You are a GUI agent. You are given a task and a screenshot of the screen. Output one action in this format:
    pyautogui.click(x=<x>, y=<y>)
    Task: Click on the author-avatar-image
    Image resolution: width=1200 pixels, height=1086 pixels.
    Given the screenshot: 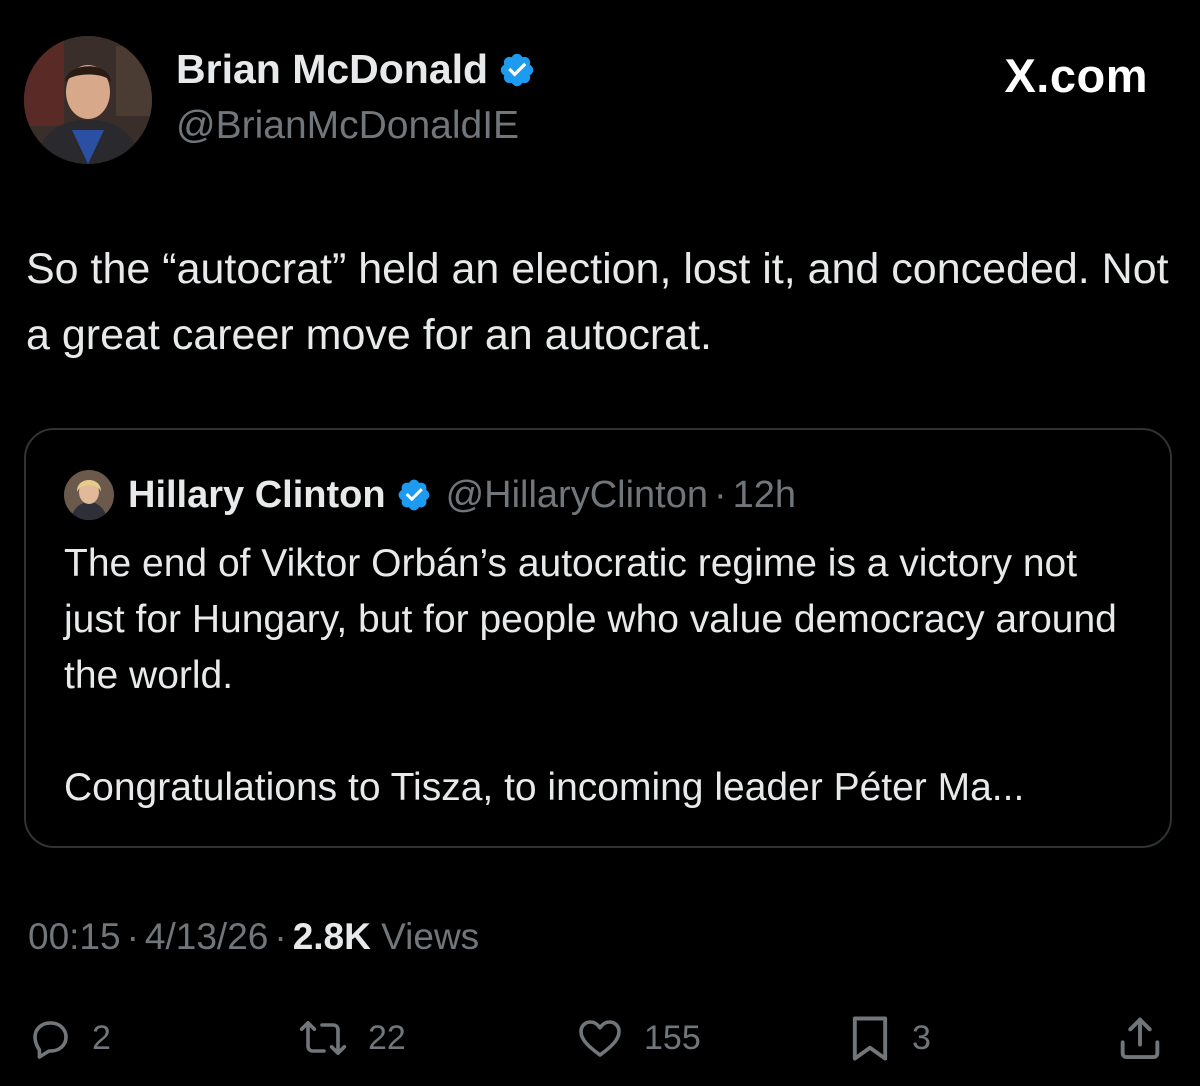 What is the action you would take?
    pyautogui.click(x=88, y=100)
    